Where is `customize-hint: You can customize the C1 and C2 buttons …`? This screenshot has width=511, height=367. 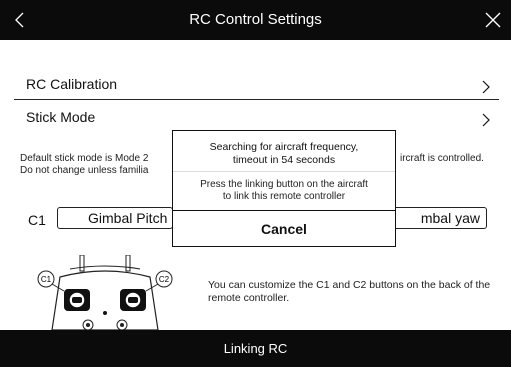 customize-hint: You can customize the C1 and C2 buttons … is located at coordinates (349, 291).